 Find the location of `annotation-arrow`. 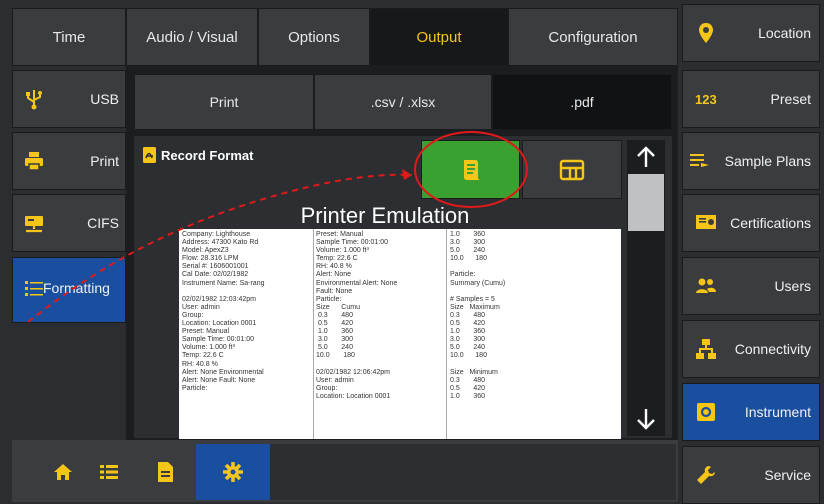

annotation-arrow is located at coordinates (220, 246).